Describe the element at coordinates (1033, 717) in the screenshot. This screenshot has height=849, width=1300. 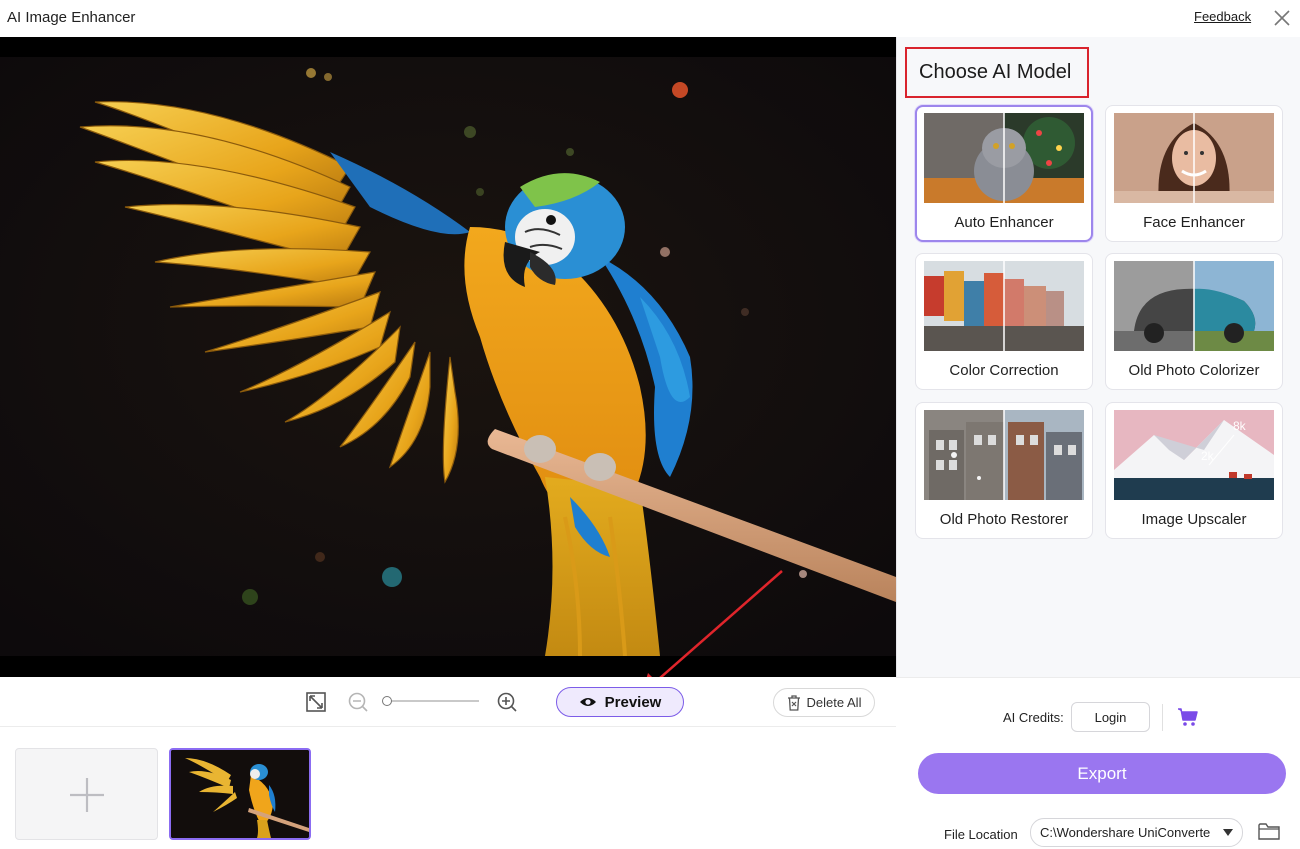
I see `ai-credits-label: AI Credits:` at that location.